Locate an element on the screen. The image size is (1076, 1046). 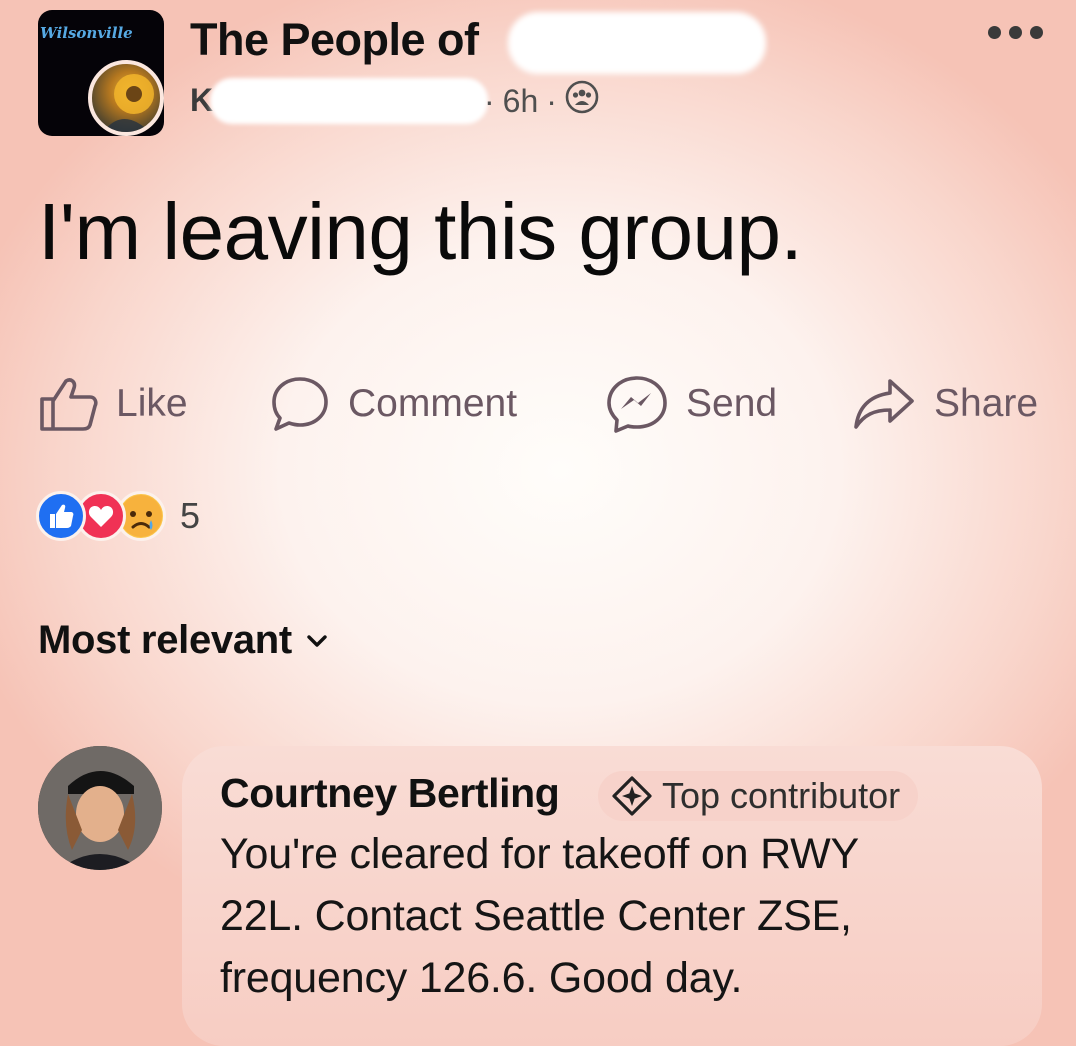
send-button: Send is located at coordinates (691, 404).